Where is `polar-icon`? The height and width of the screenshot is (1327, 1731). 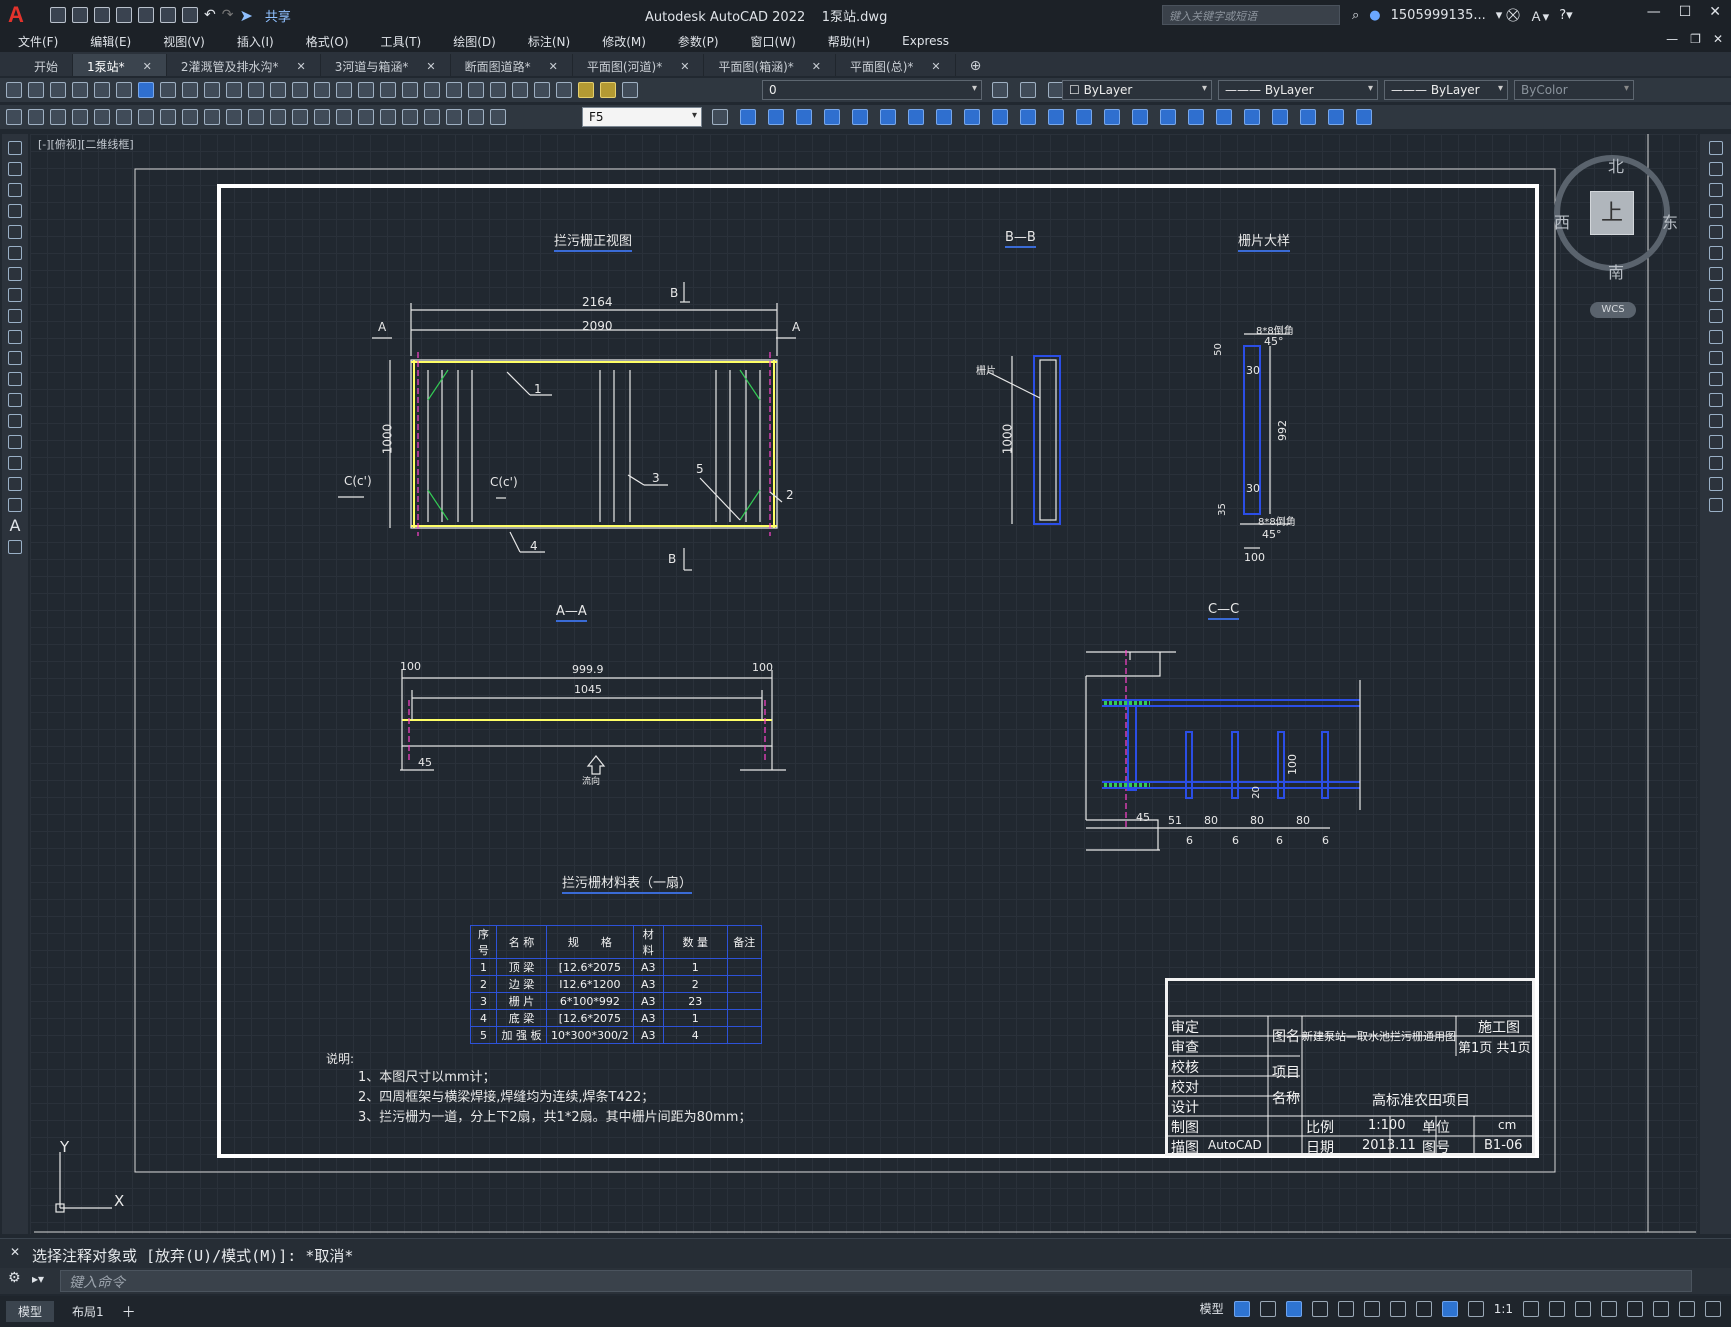
polar-icon is located at coordinates (1319, 1308).